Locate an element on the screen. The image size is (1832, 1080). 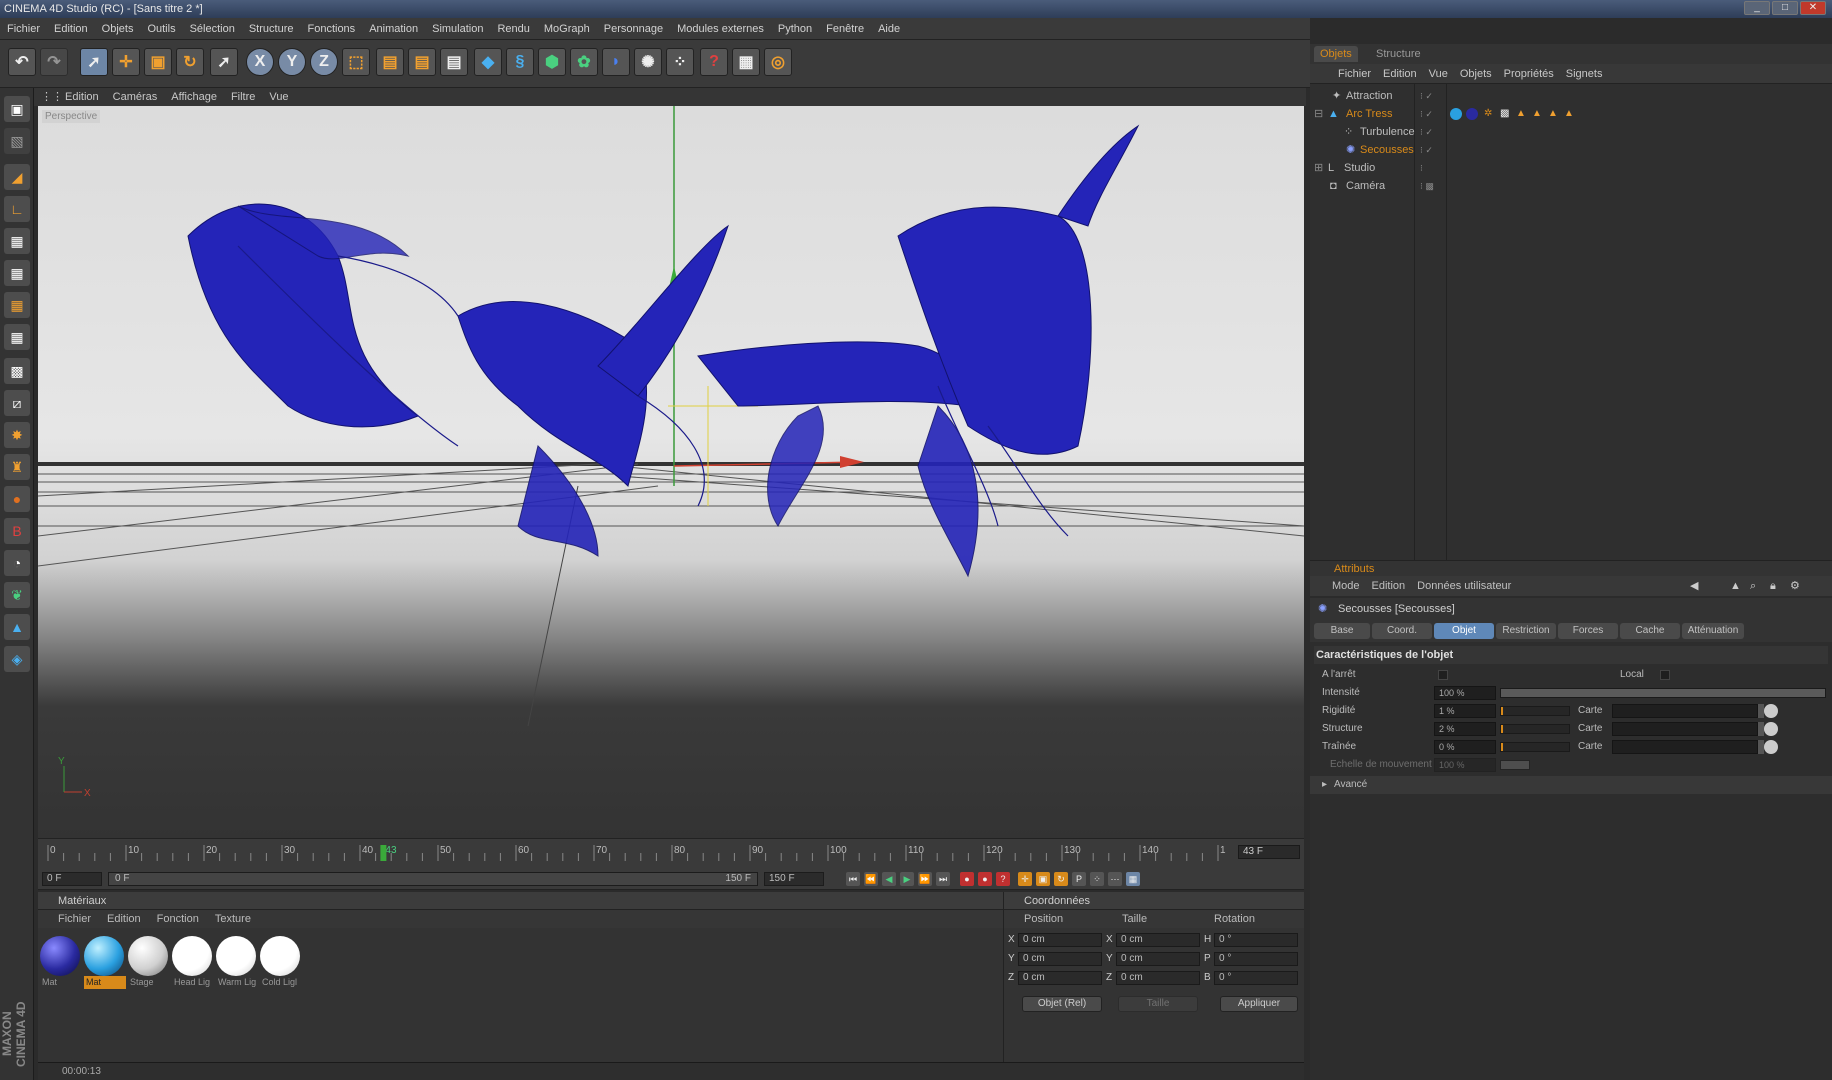
size-x-field: 0 cm is located at coordinates (1158, 940).